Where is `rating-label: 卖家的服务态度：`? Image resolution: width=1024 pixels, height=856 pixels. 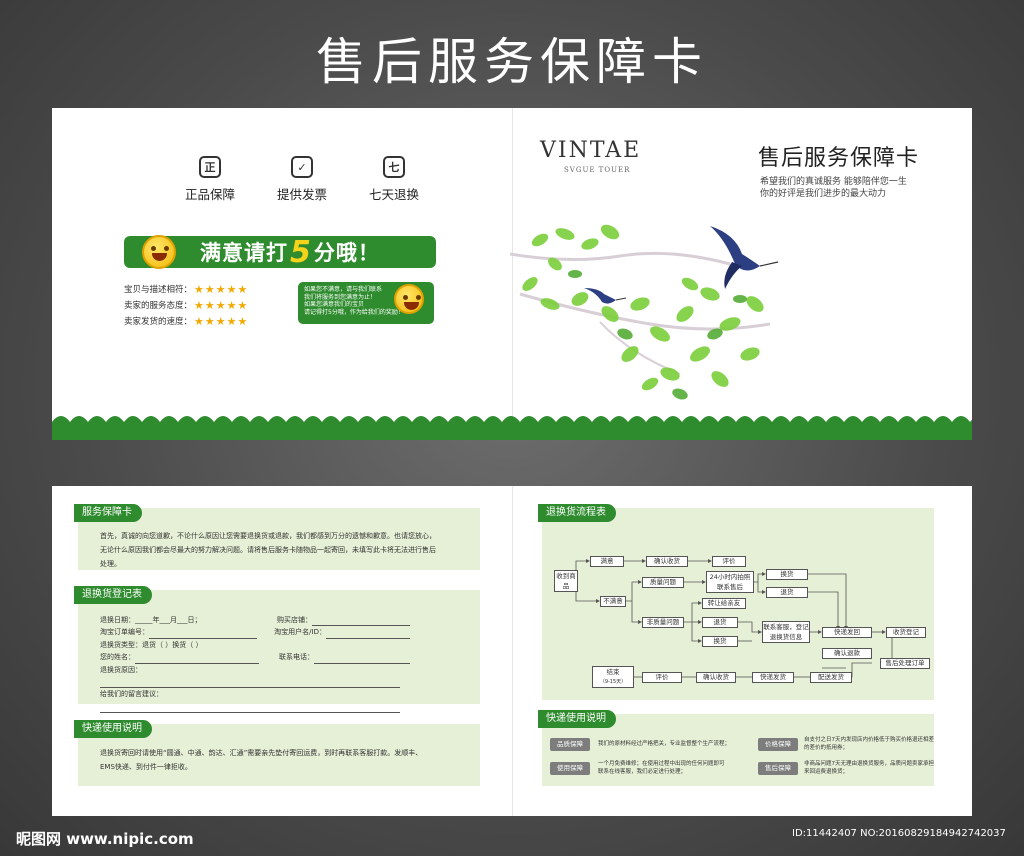 rating-label: 卖家的服务态度： is located at coordinates (158, 306).